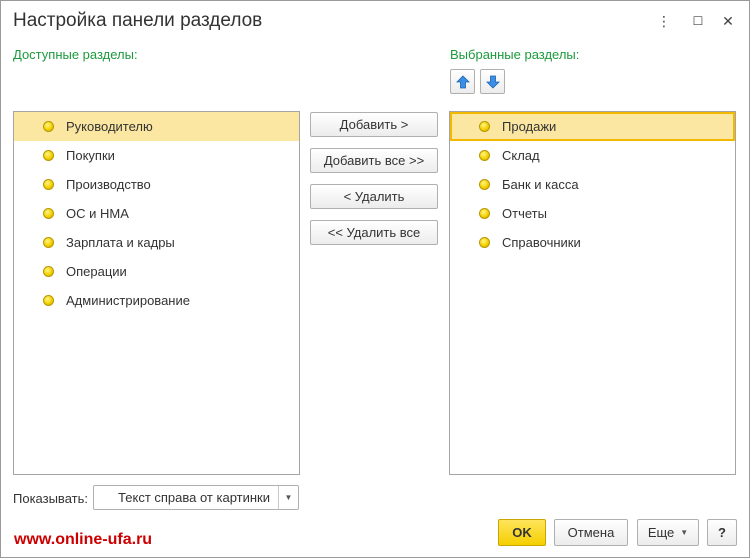  What do you see at coordinates (97, 213) in the screenshot?
I see `list-item-label: ОС и НМА` at bounding box center [97, 213].